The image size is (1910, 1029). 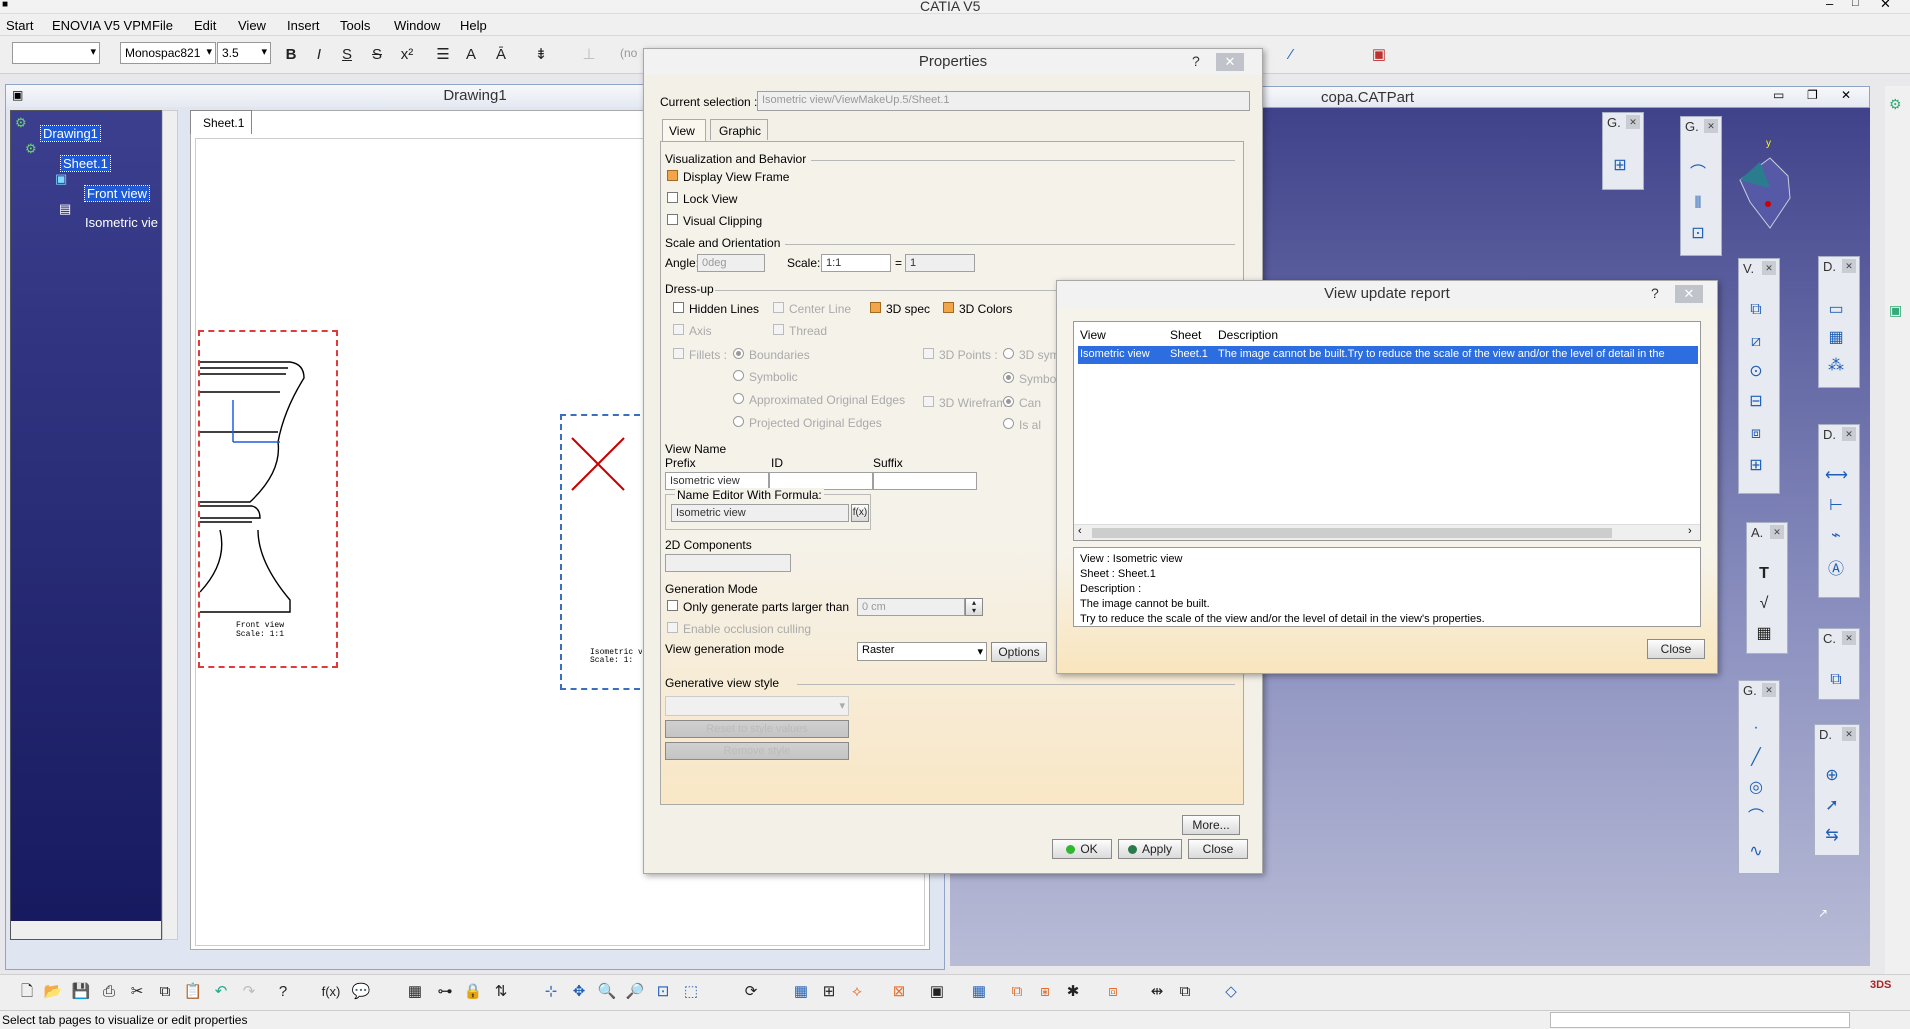 What do you see at coordinates (738, 375) in the screenshot?
I see `symbolic-radio` at bounding box center [738, 375].